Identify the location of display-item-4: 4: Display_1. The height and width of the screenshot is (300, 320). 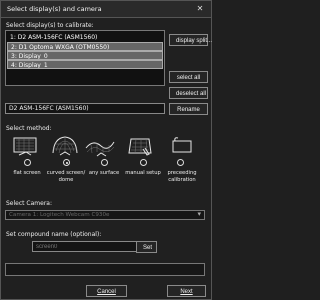
(85, 64).